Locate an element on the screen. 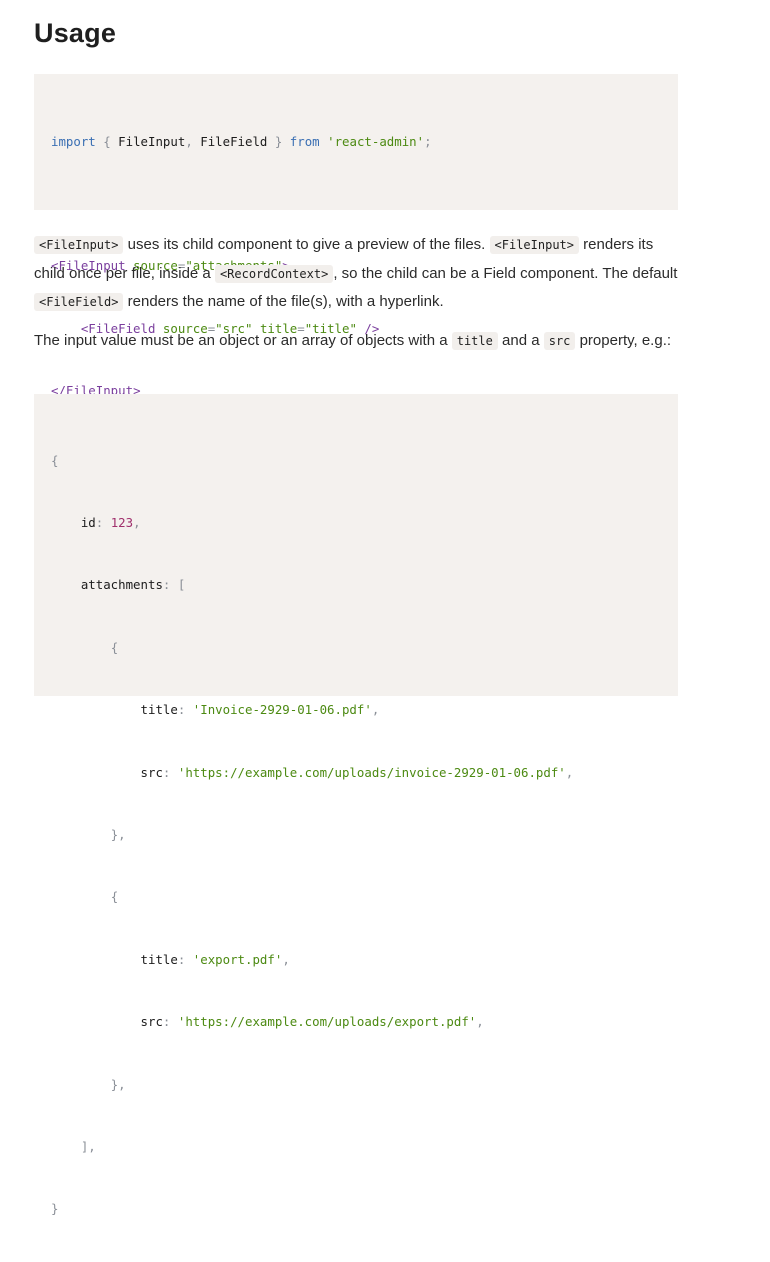 This screenshot has height=1262, width=770. inline-code: <FileField> is located at coordinates (79, 302).